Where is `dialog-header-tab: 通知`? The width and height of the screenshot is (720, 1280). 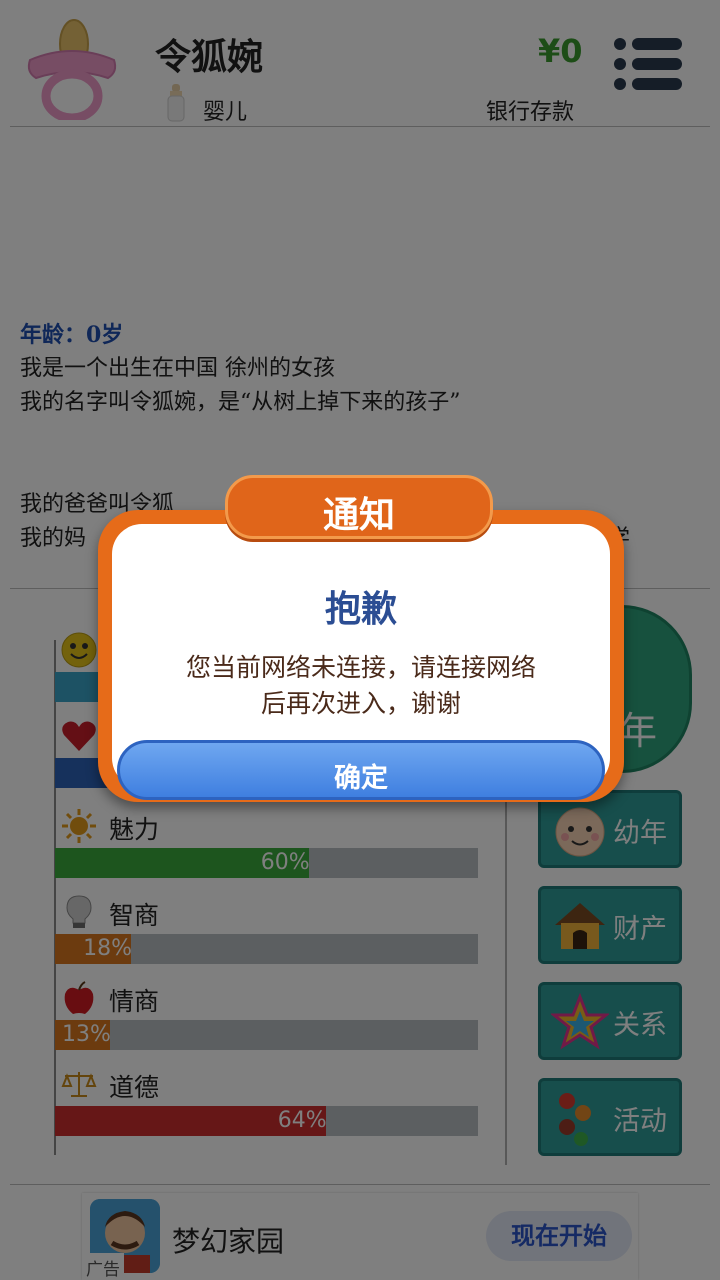
dialog-header-tab: 通知 is located at coordinates (359, 507).